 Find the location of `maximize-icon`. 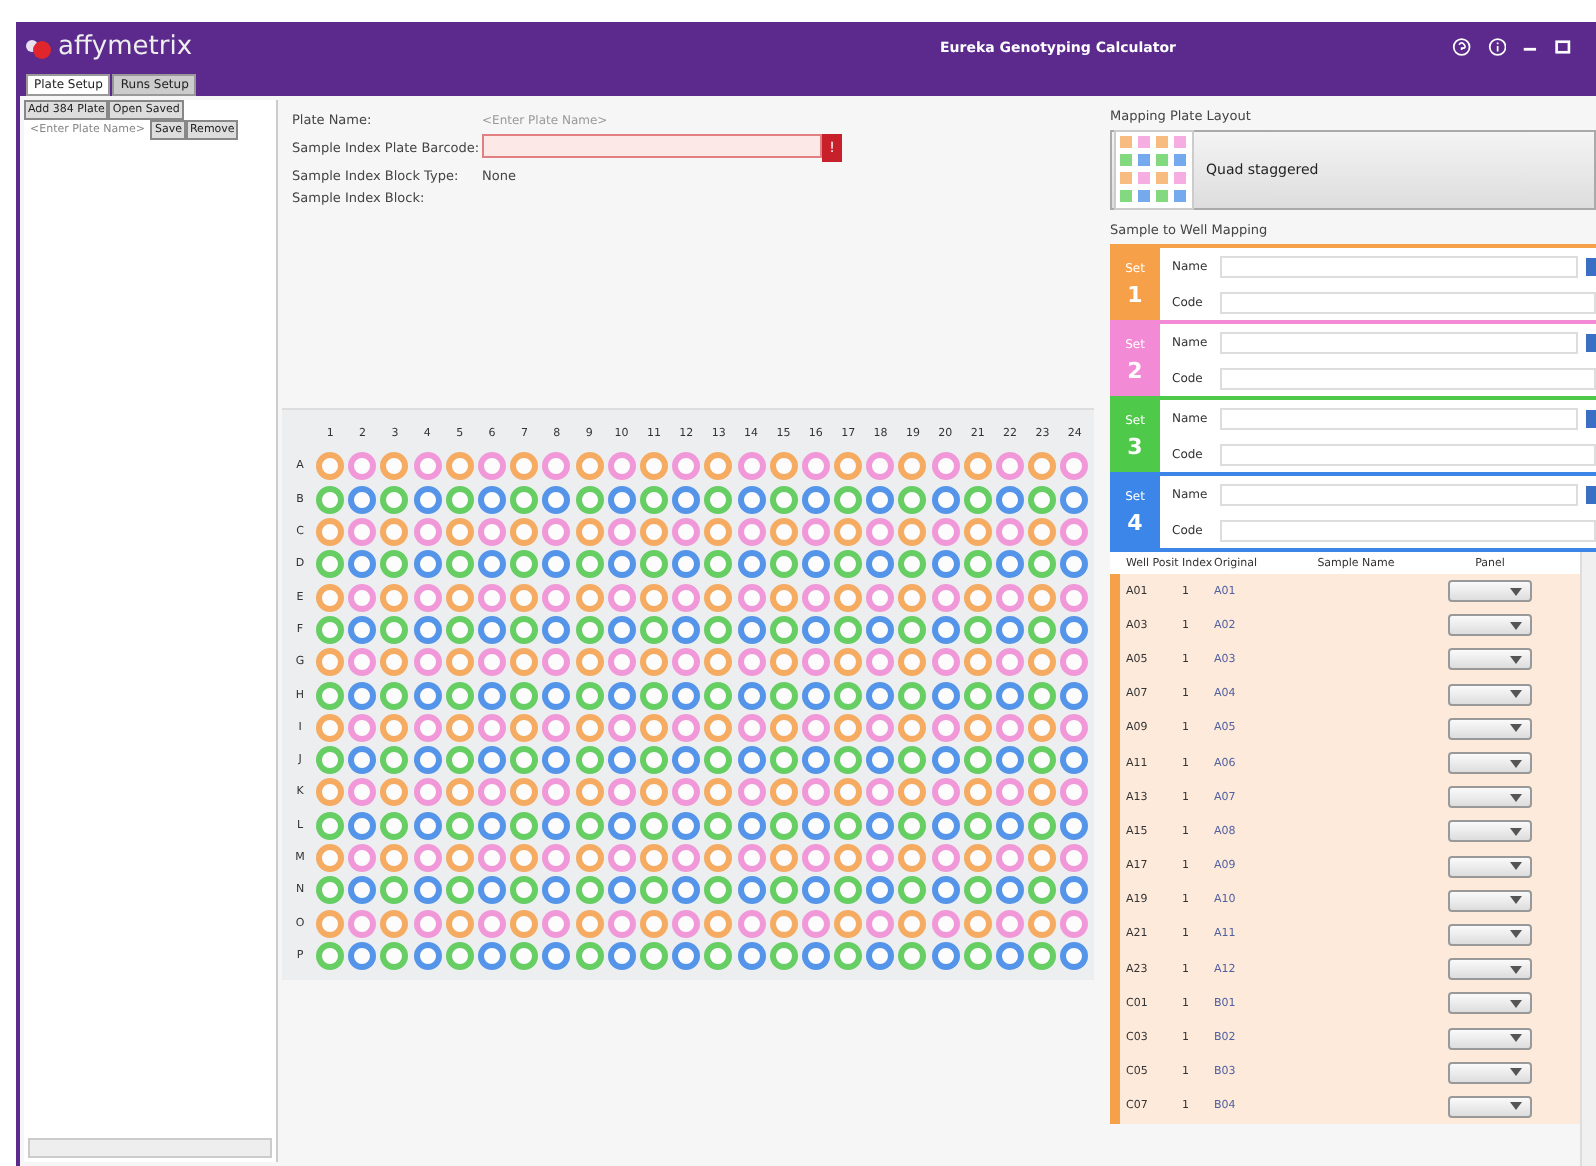

maximize-icon is located at coordinates (1563, 47).